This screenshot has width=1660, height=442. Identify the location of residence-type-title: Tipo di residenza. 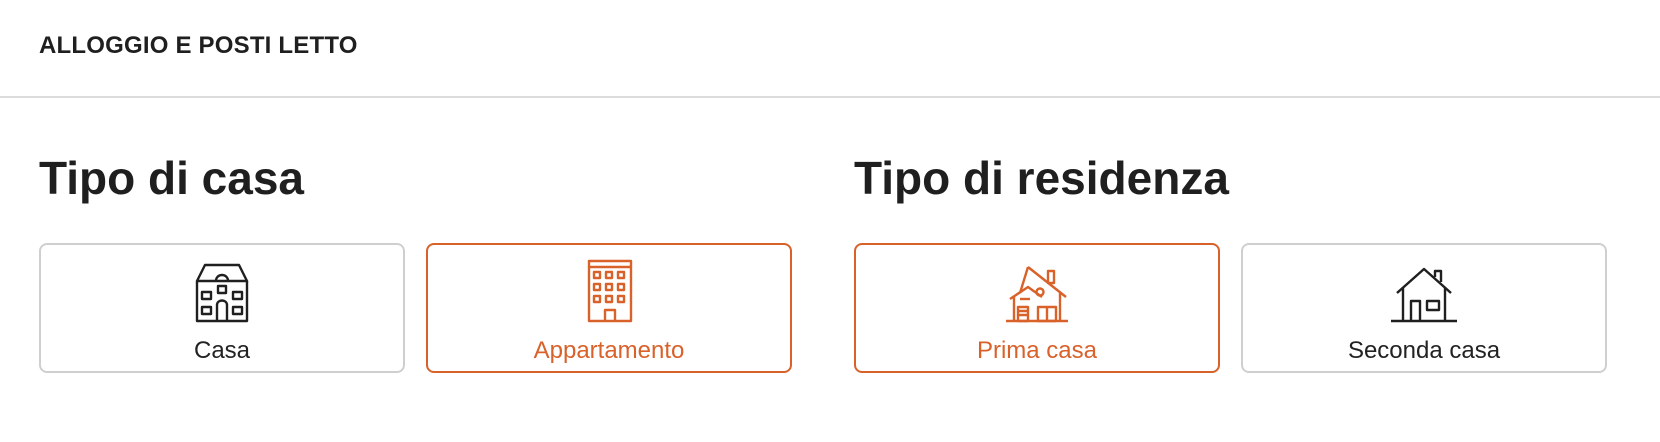
(1041, 178).